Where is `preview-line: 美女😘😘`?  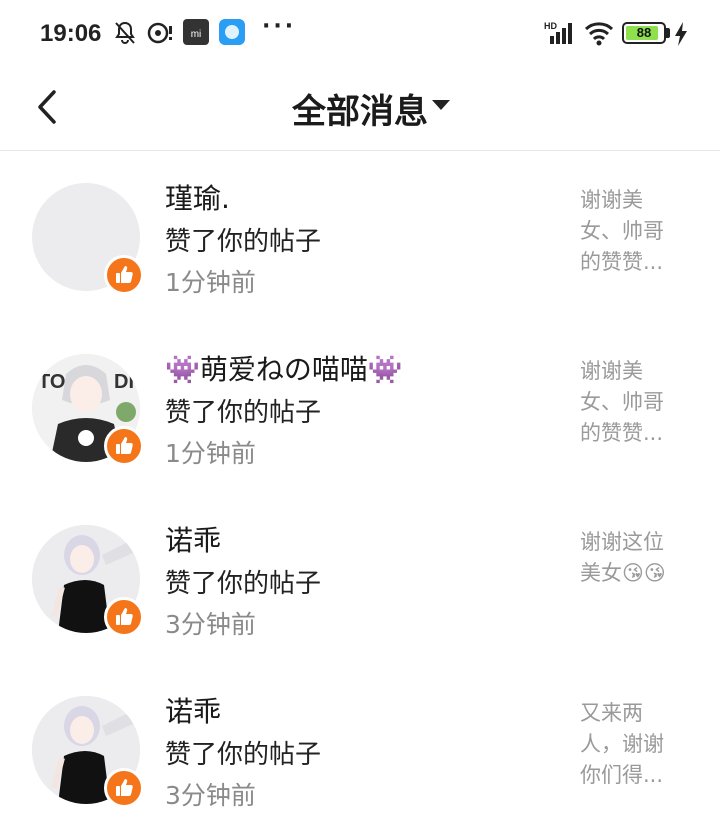
preview-line: 美女😘😘 is located at coordinates (623, 573).